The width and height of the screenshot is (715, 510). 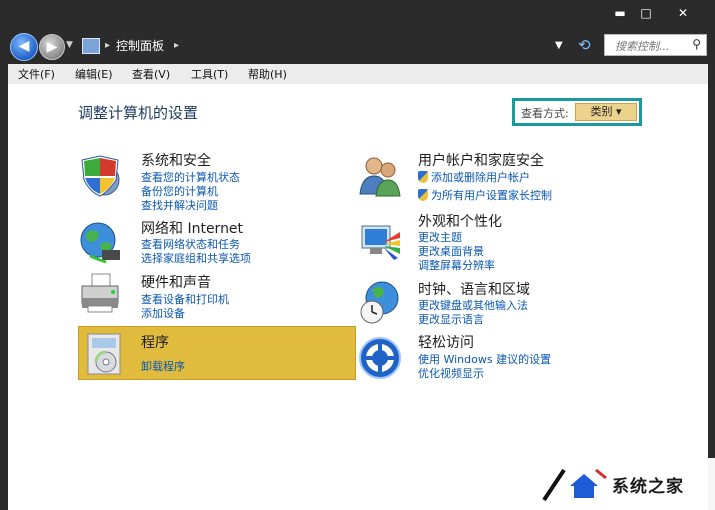 What do you see at coordinates (380, 358) in the screenshot?
I see `accessibility-icon` at bounding box center [380, 358].